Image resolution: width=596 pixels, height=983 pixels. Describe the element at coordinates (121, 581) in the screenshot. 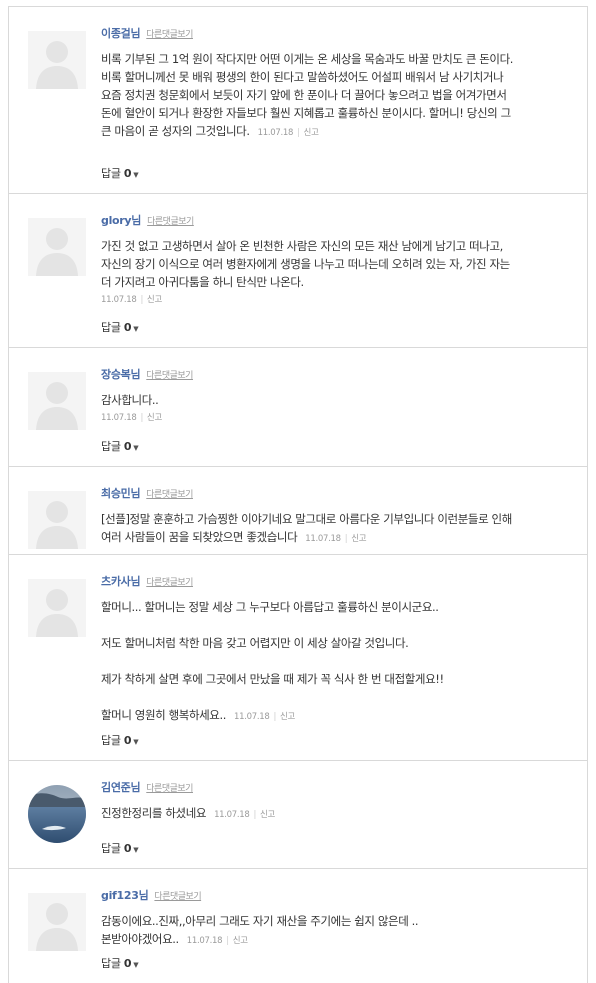

I see `comment-author: 츠카사님` at that location.